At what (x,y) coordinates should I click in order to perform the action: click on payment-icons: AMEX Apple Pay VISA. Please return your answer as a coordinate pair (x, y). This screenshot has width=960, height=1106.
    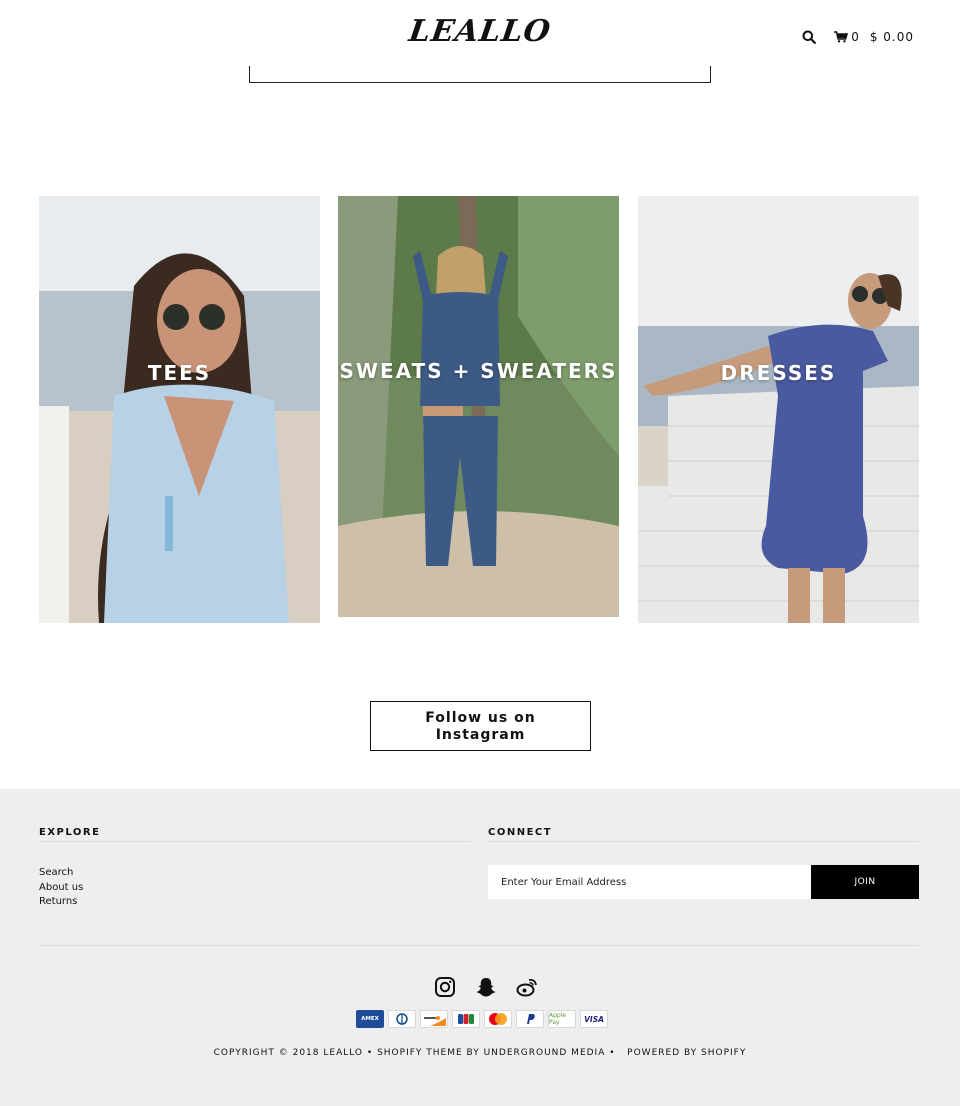
    Looking at the image, I should click on (484, 1019).